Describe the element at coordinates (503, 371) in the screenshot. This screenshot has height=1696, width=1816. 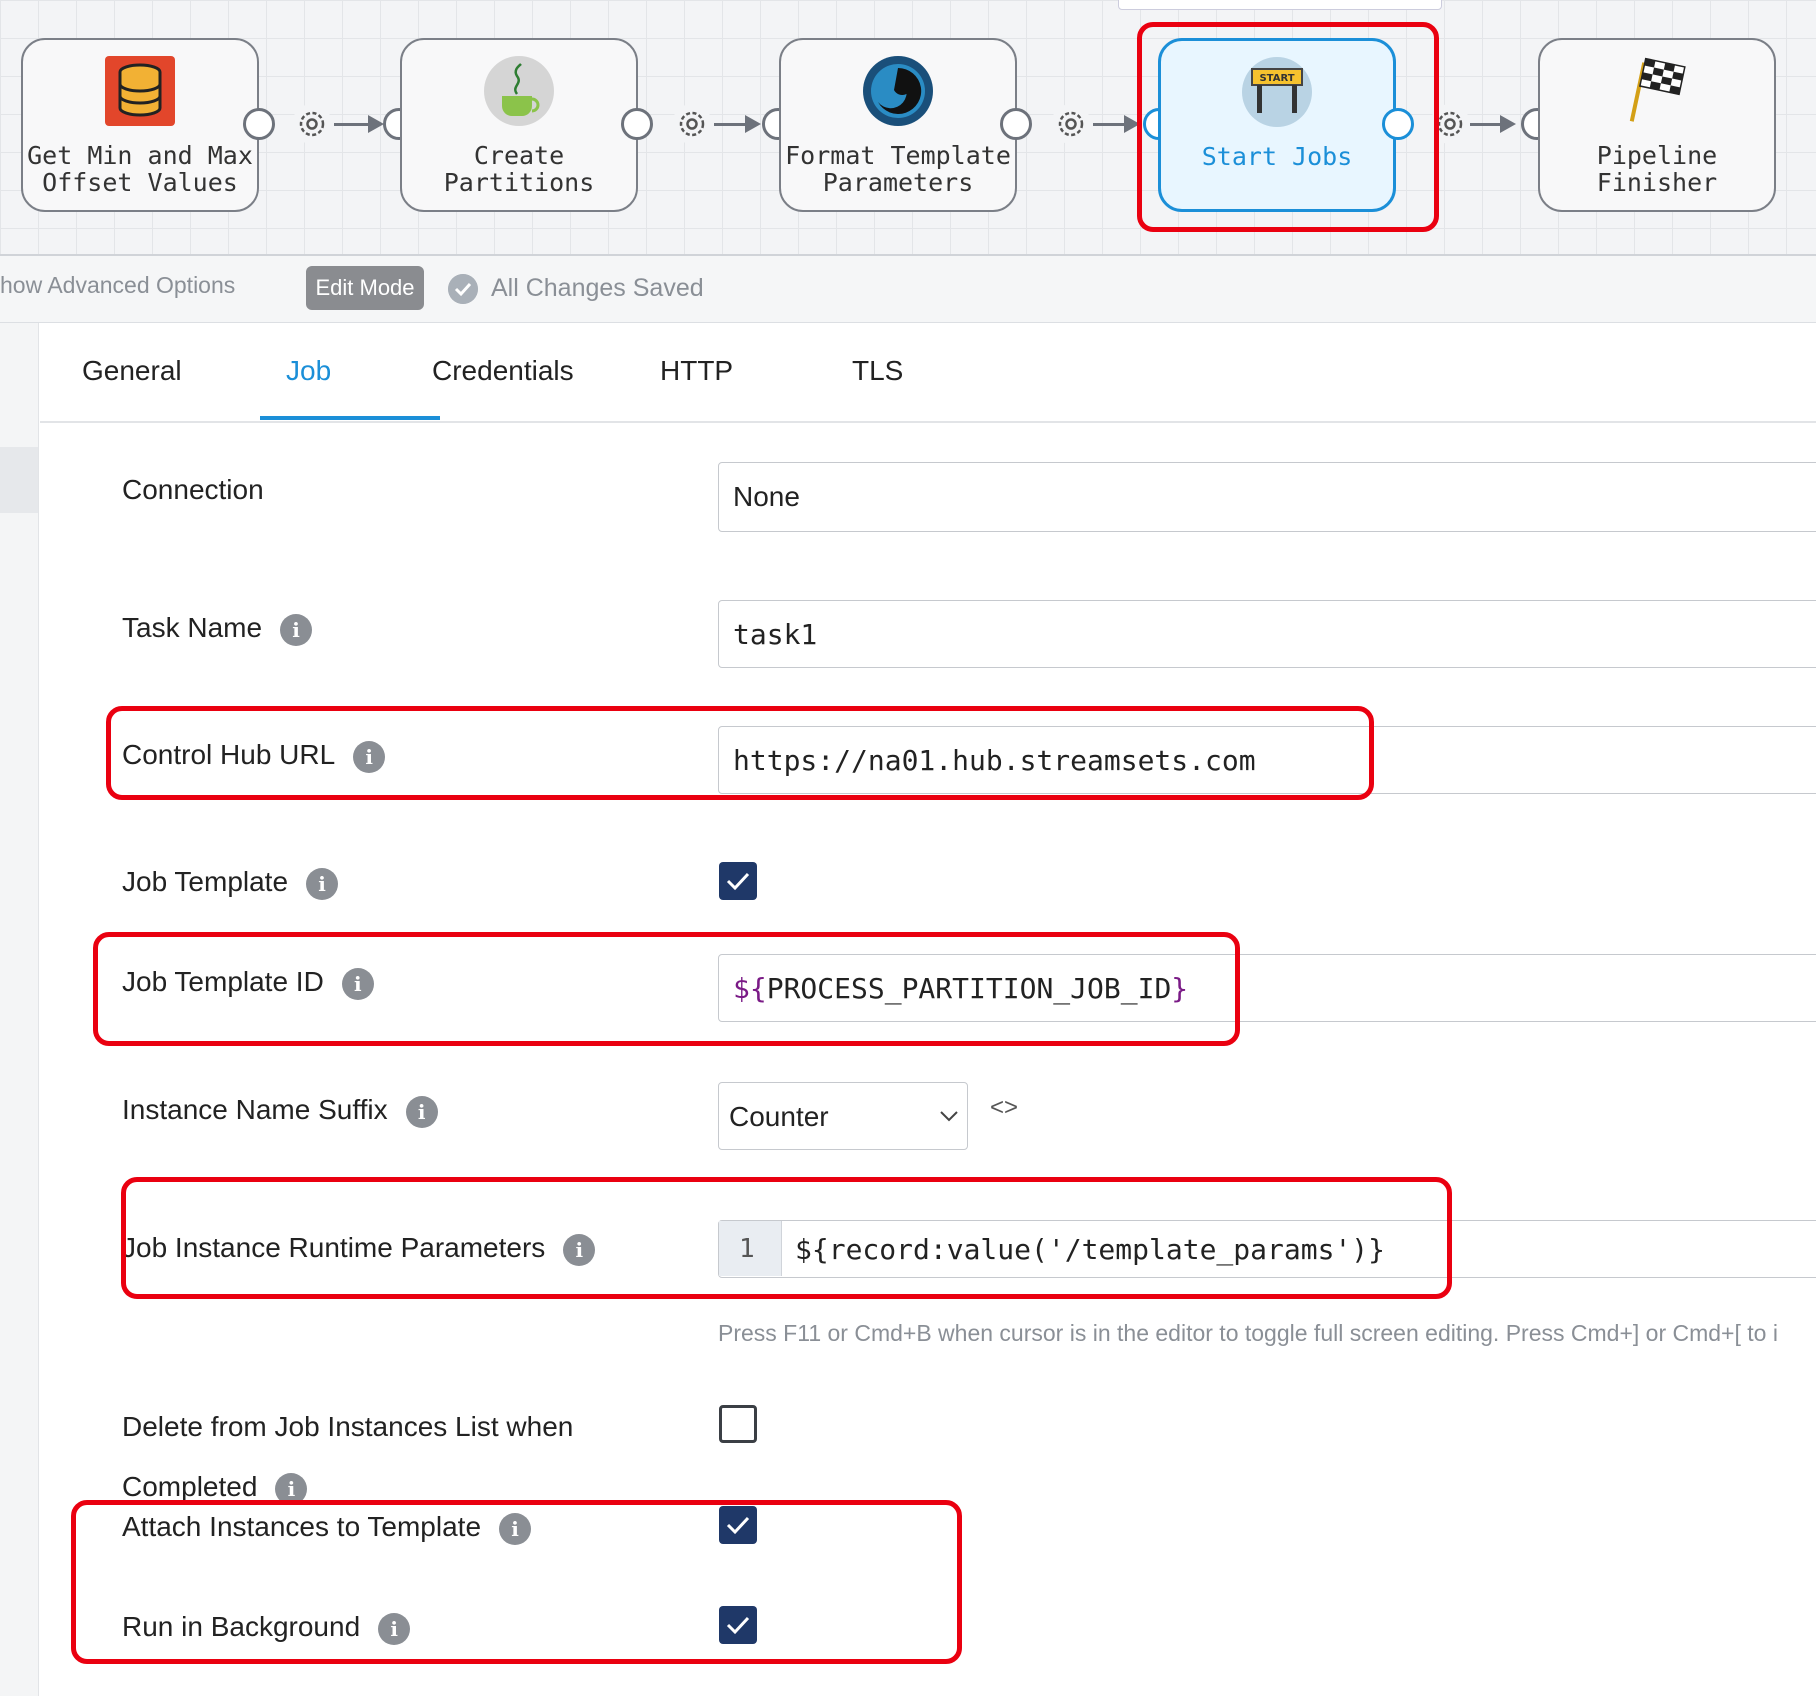
I see `tab-credentials: Credentials` at that location.